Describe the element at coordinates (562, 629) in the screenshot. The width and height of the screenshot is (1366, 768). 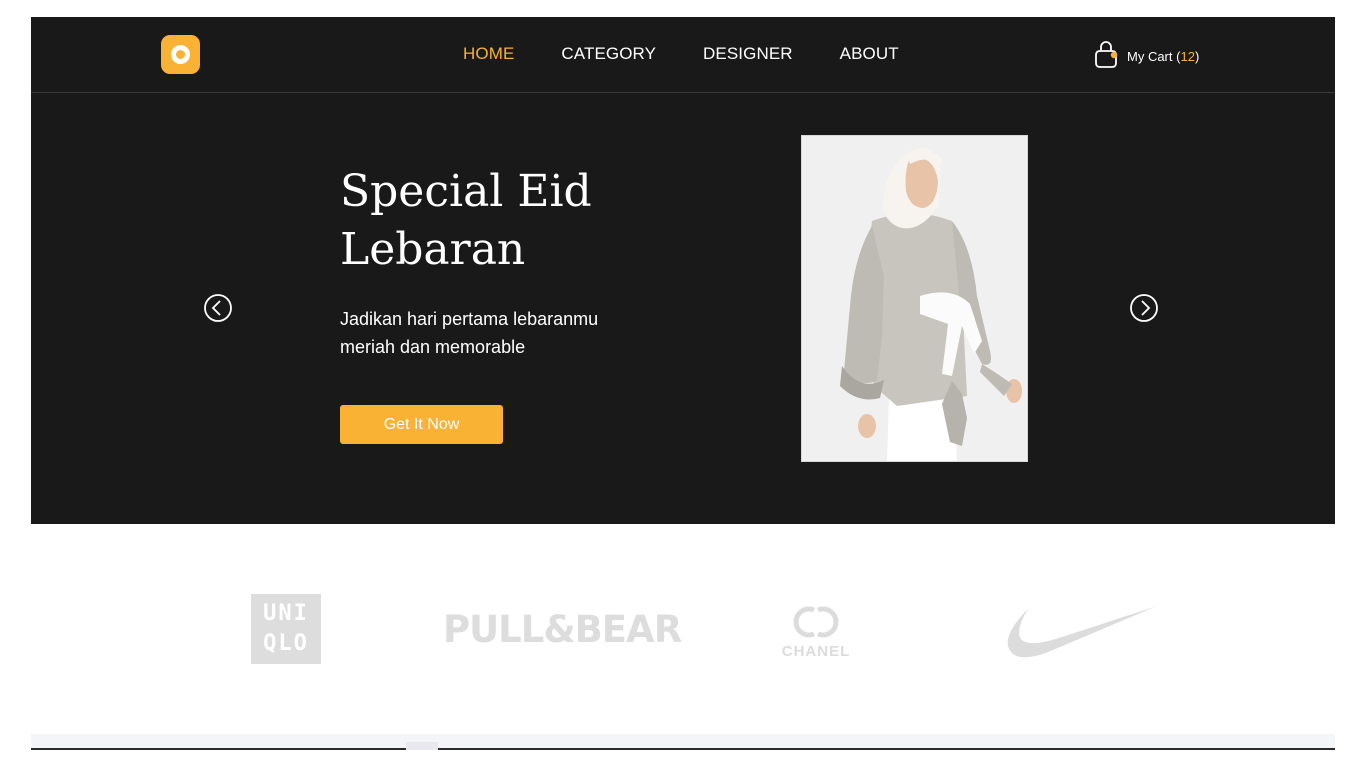
I see `pull-and-bear-logo: PULL&BEAR` at that location.